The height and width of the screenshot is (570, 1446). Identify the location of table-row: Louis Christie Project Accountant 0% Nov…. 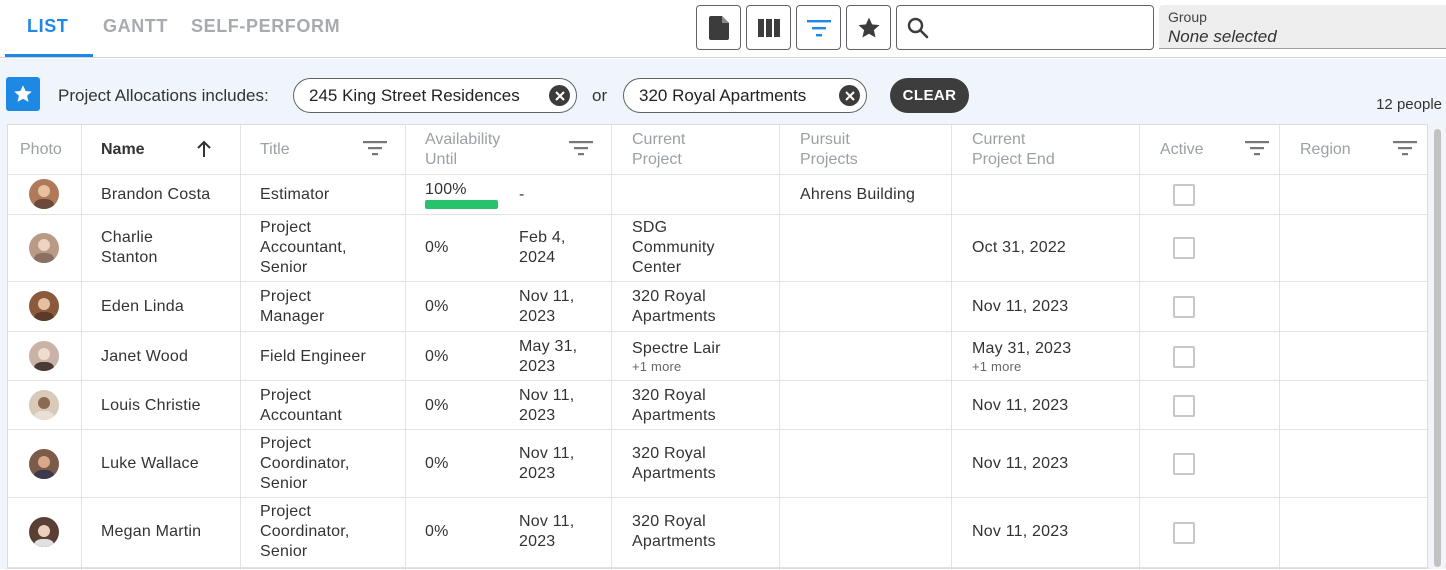
(718, 404).